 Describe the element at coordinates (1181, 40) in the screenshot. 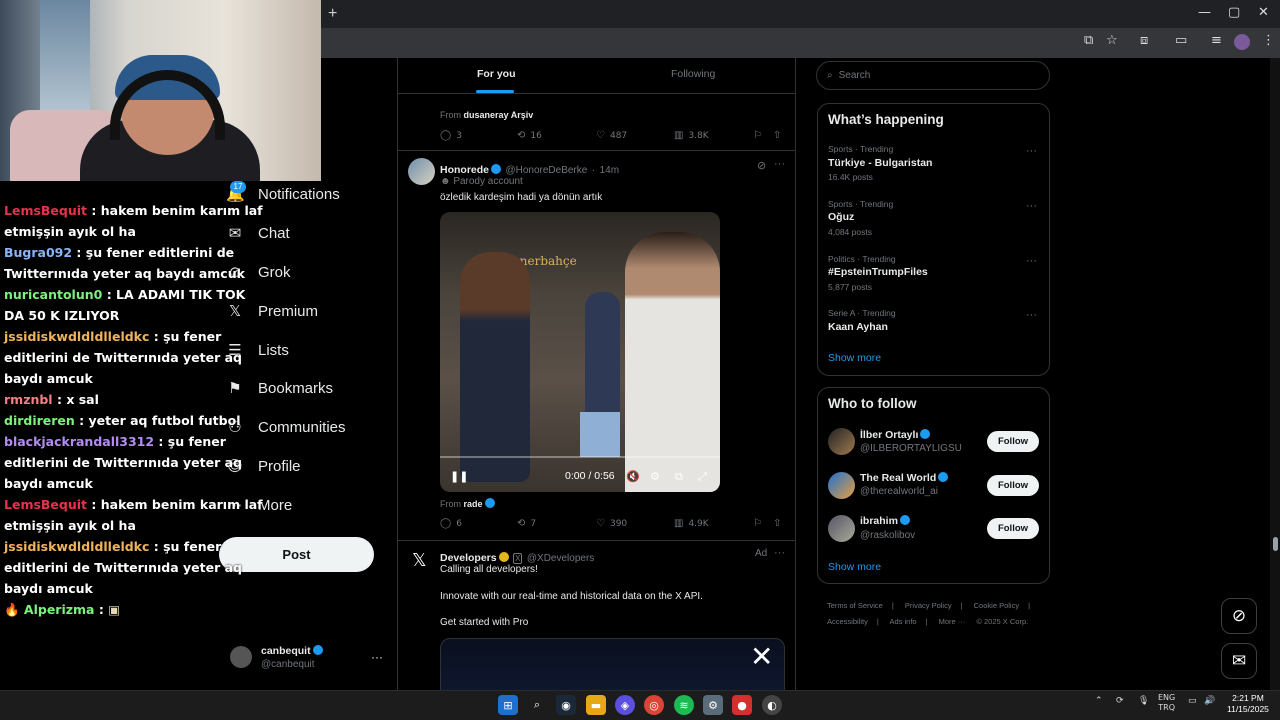

I see `sidebar-icon: ▭` at that location.